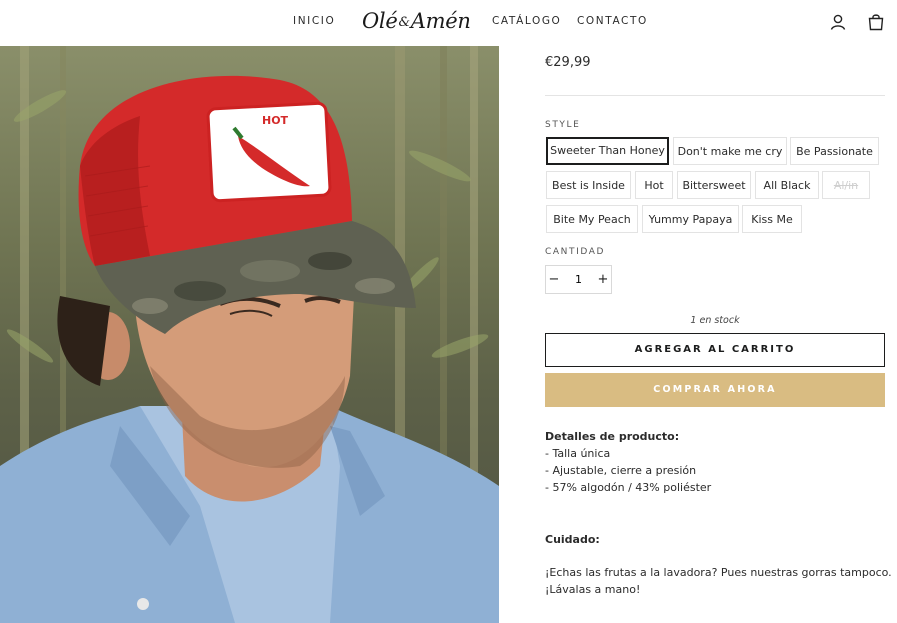 This screenshot has width=897, height=623. I want to click on quantity-increase-button: +, so click(603, 279).